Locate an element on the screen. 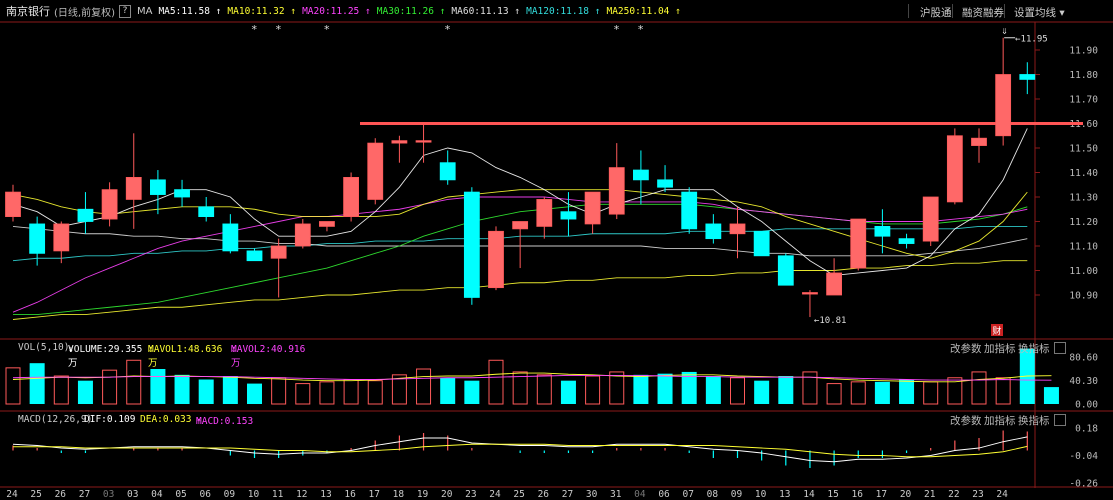  date-axis-label: 27 is located at coordinates (567, 494).